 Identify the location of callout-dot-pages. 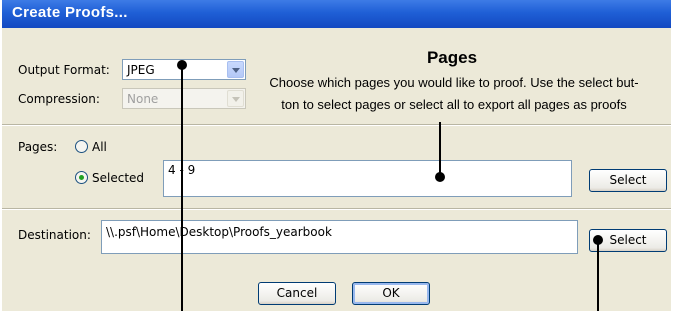
(440, 177).